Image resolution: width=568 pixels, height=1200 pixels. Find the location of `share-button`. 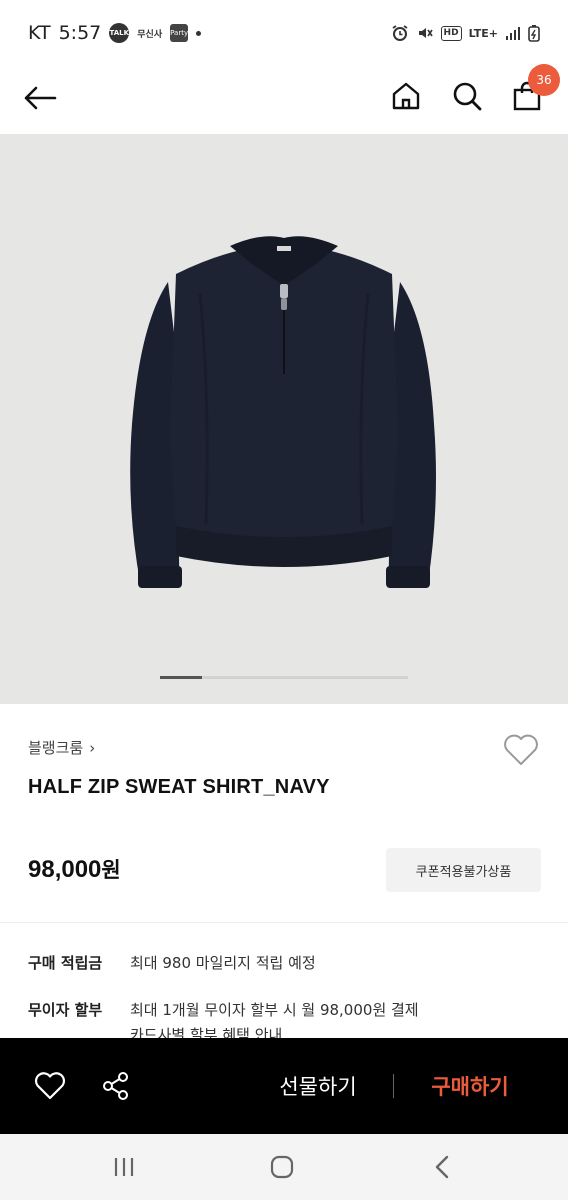

share-button is located at coordinates (116, 1086).